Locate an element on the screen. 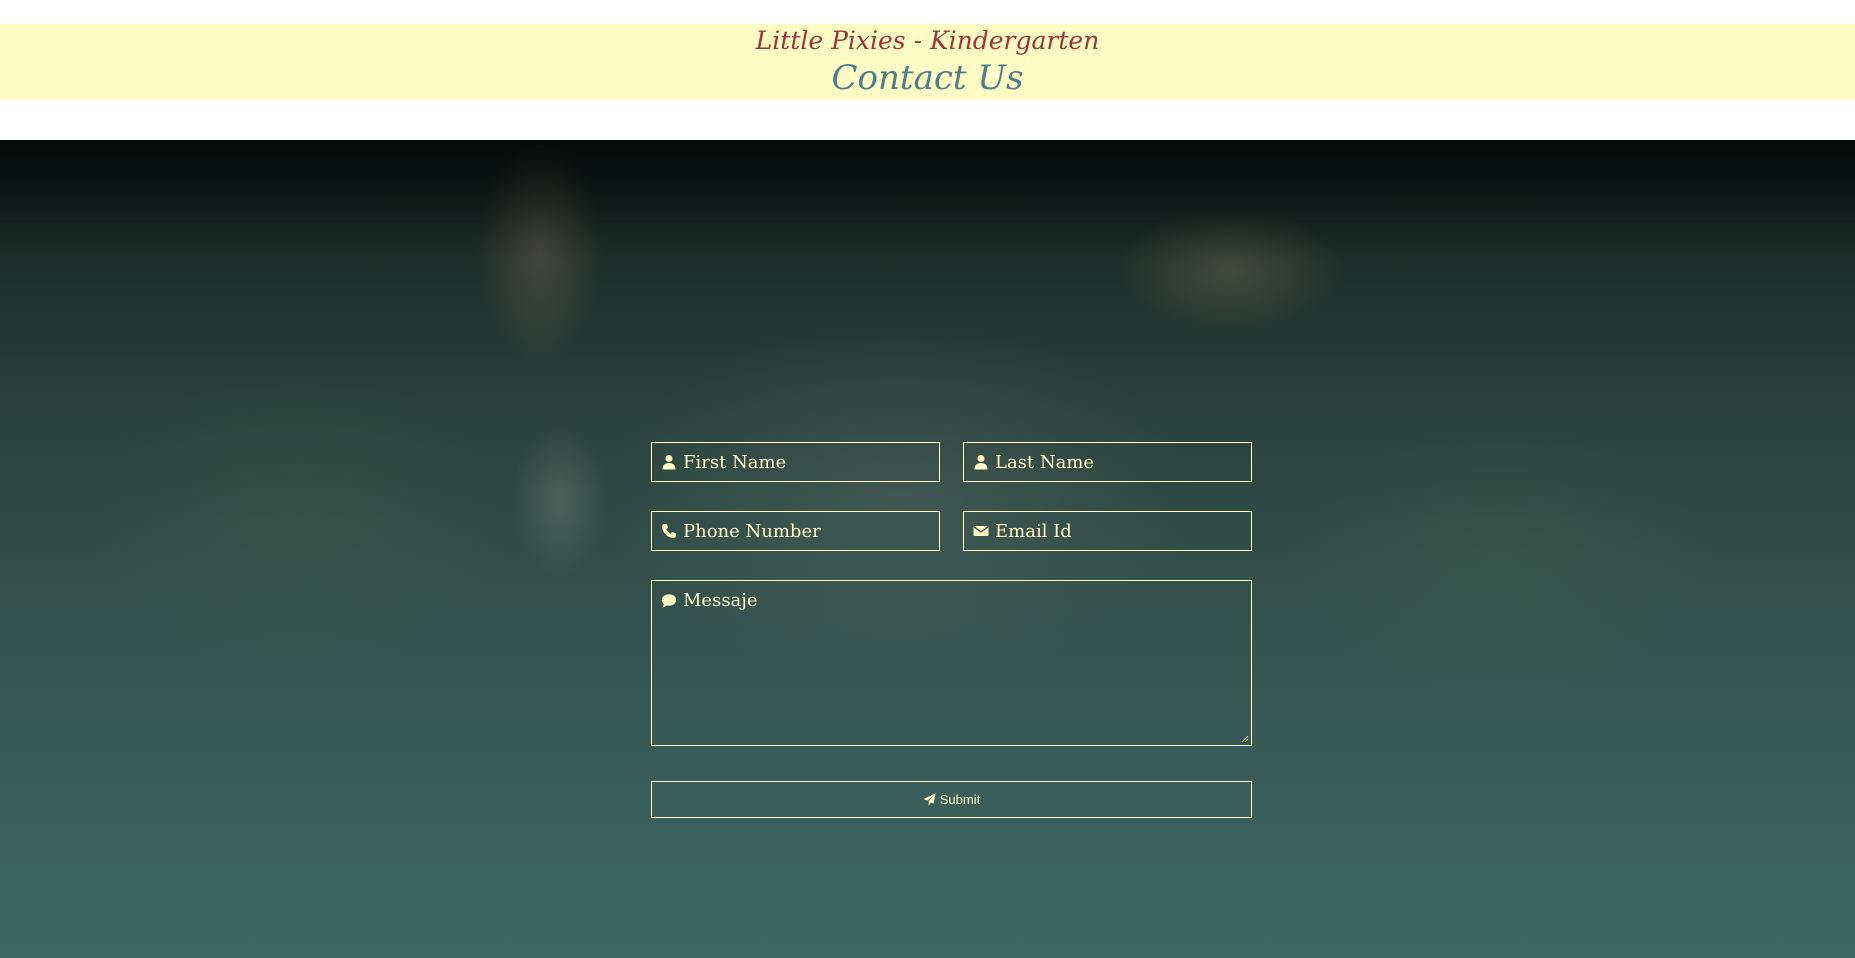 This screenshot has height=958, width=1855. first-name-placeholder: First Name is located at coordinates (735, 462).